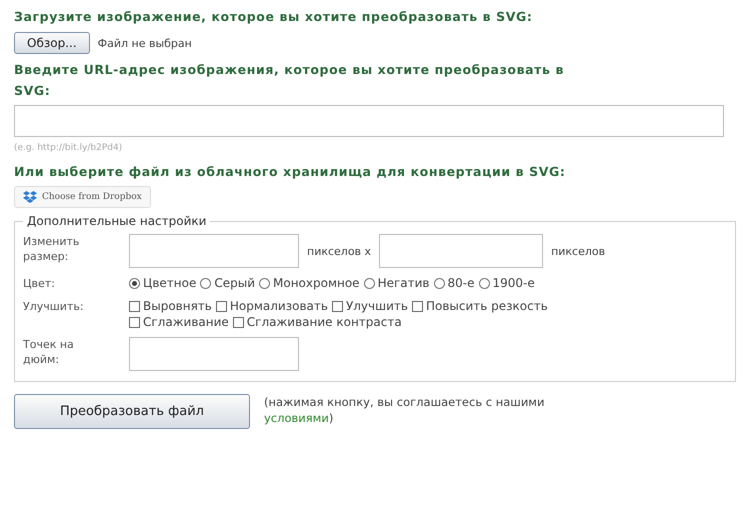 The height and width of the screenshot is (505, 746). I want to click on color-option: Цветное, so click(162, 283).